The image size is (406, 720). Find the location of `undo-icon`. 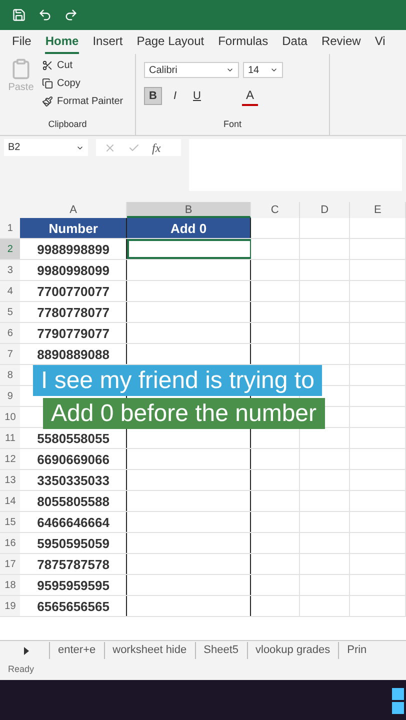

undo-icon is located at coordinates (45, 15).